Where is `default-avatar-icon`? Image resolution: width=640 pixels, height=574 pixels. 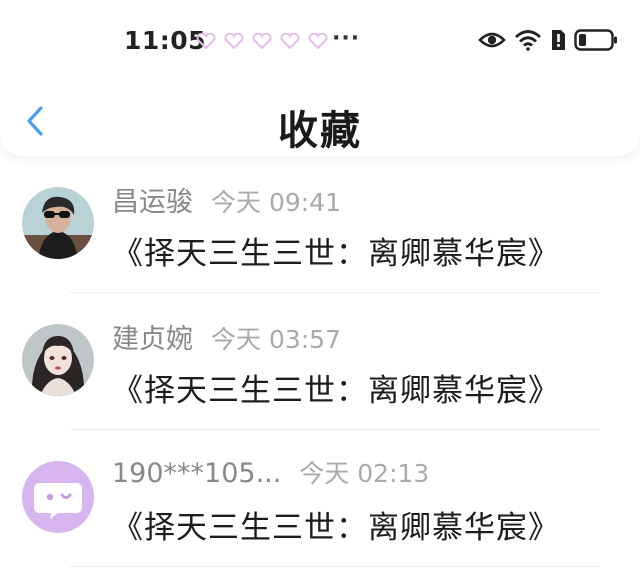
default-avatar-icon is located at coordinates (58, 497).